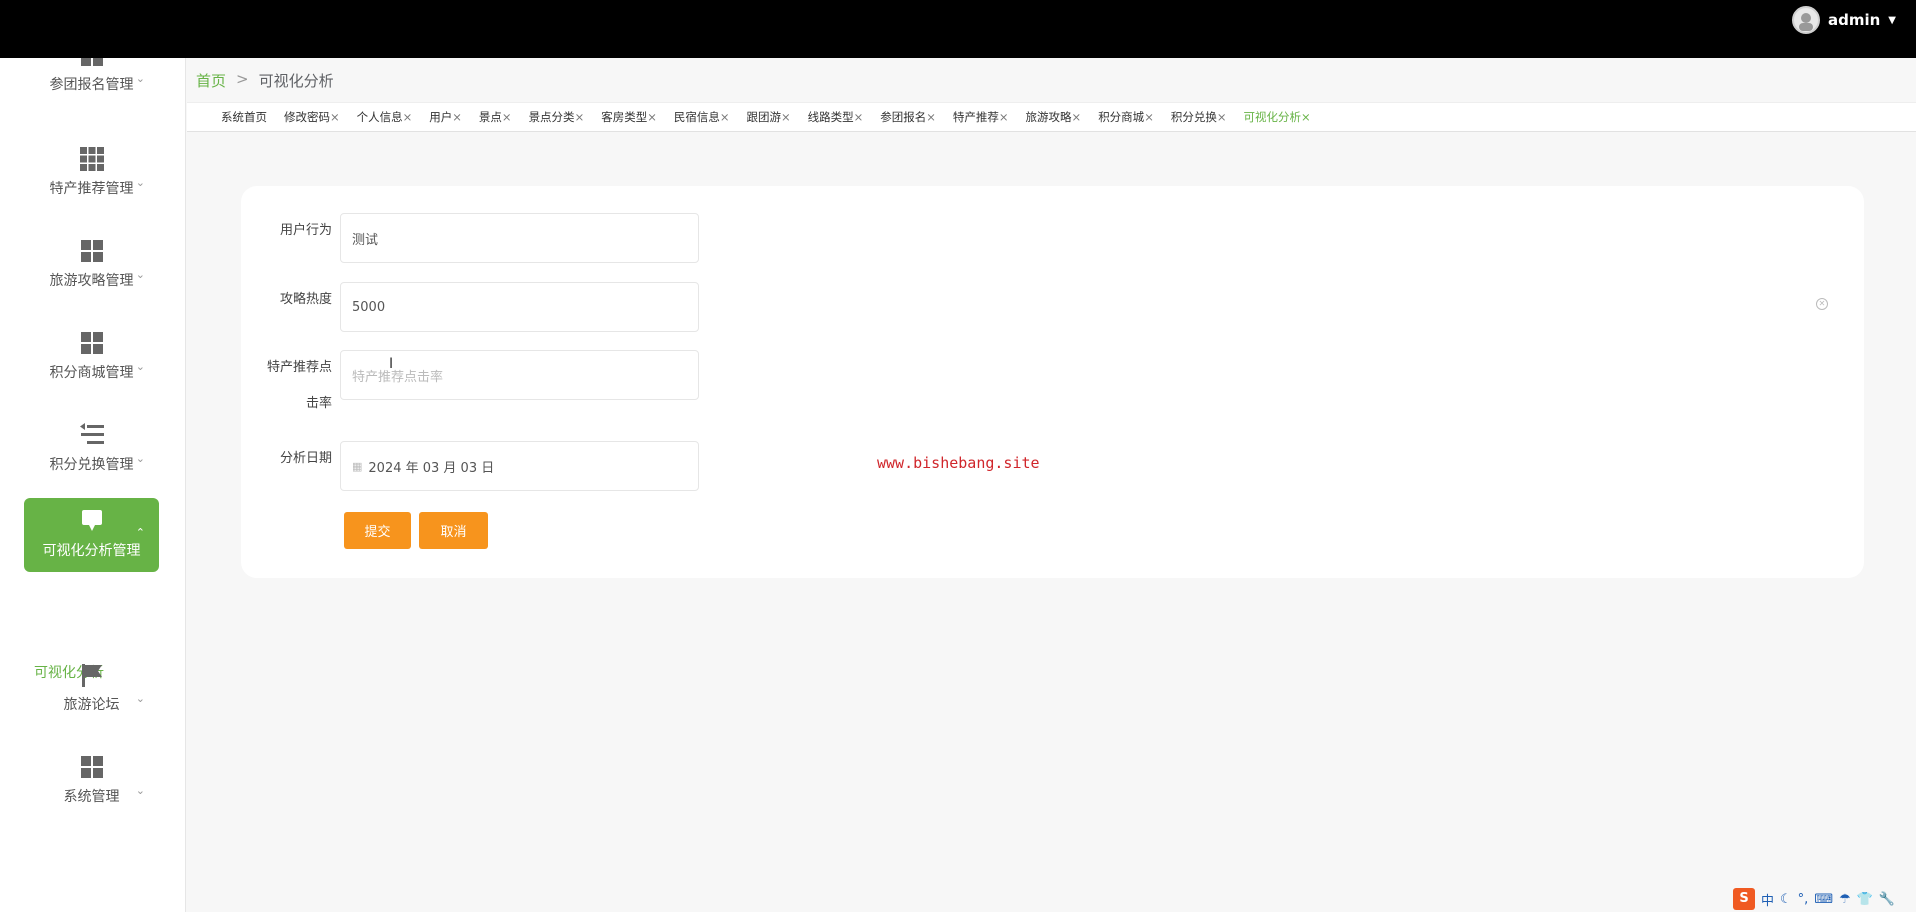 This screenshot has width=1916, height=912. What do you see at coordinates (91, 781) in the screenshot?
I see `sidebar-item-system: 系统管理 ⌄` at bounding box center [91, 781].